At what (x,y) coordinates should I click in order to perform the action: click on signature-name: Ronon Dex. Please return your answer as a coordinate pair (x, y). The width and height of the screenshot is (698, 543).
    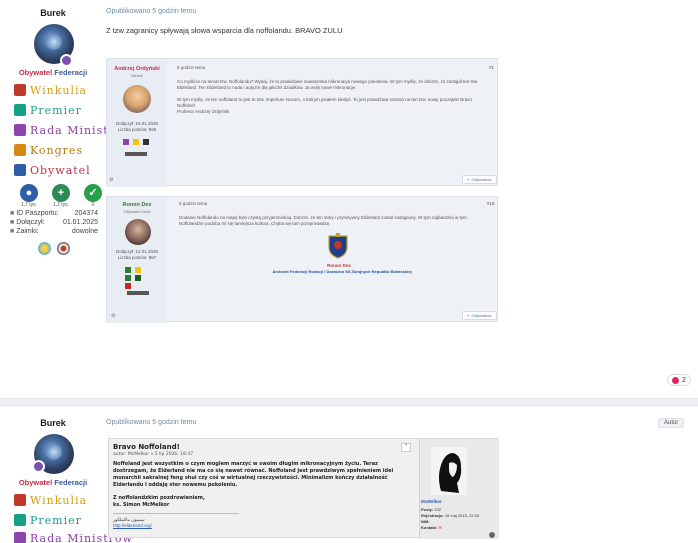
    Looking at the image, I should click on (339, 265).